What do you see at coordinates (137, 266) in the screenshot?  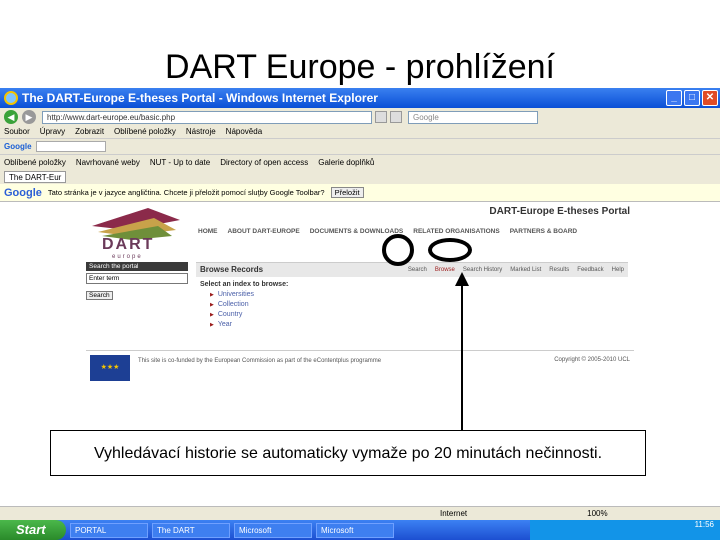 I see `search-panel-head: Search the portal` at bounding box center [137, 266].